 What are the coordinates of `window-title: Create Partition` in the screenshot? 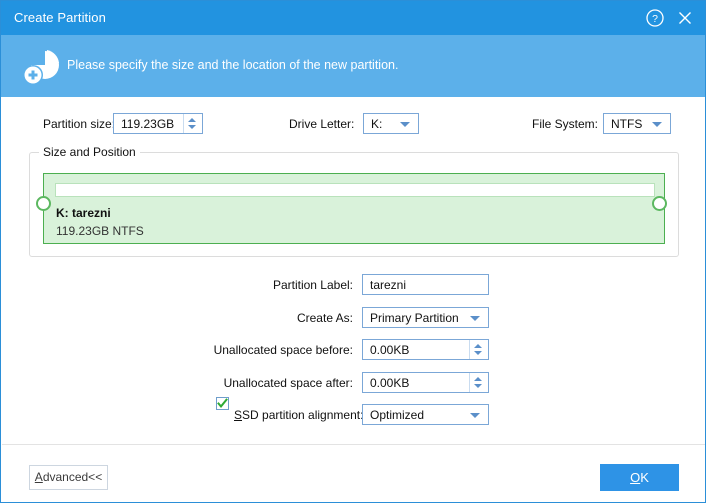 It's located at (60, 17).